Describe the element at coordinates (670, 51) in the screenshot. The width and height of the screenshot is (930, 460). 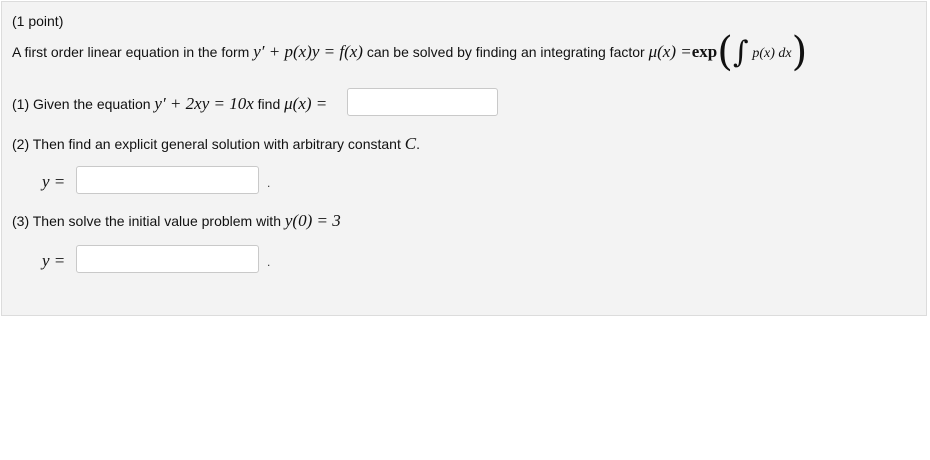
I see `intro-mu: μ(x) =` at that location.